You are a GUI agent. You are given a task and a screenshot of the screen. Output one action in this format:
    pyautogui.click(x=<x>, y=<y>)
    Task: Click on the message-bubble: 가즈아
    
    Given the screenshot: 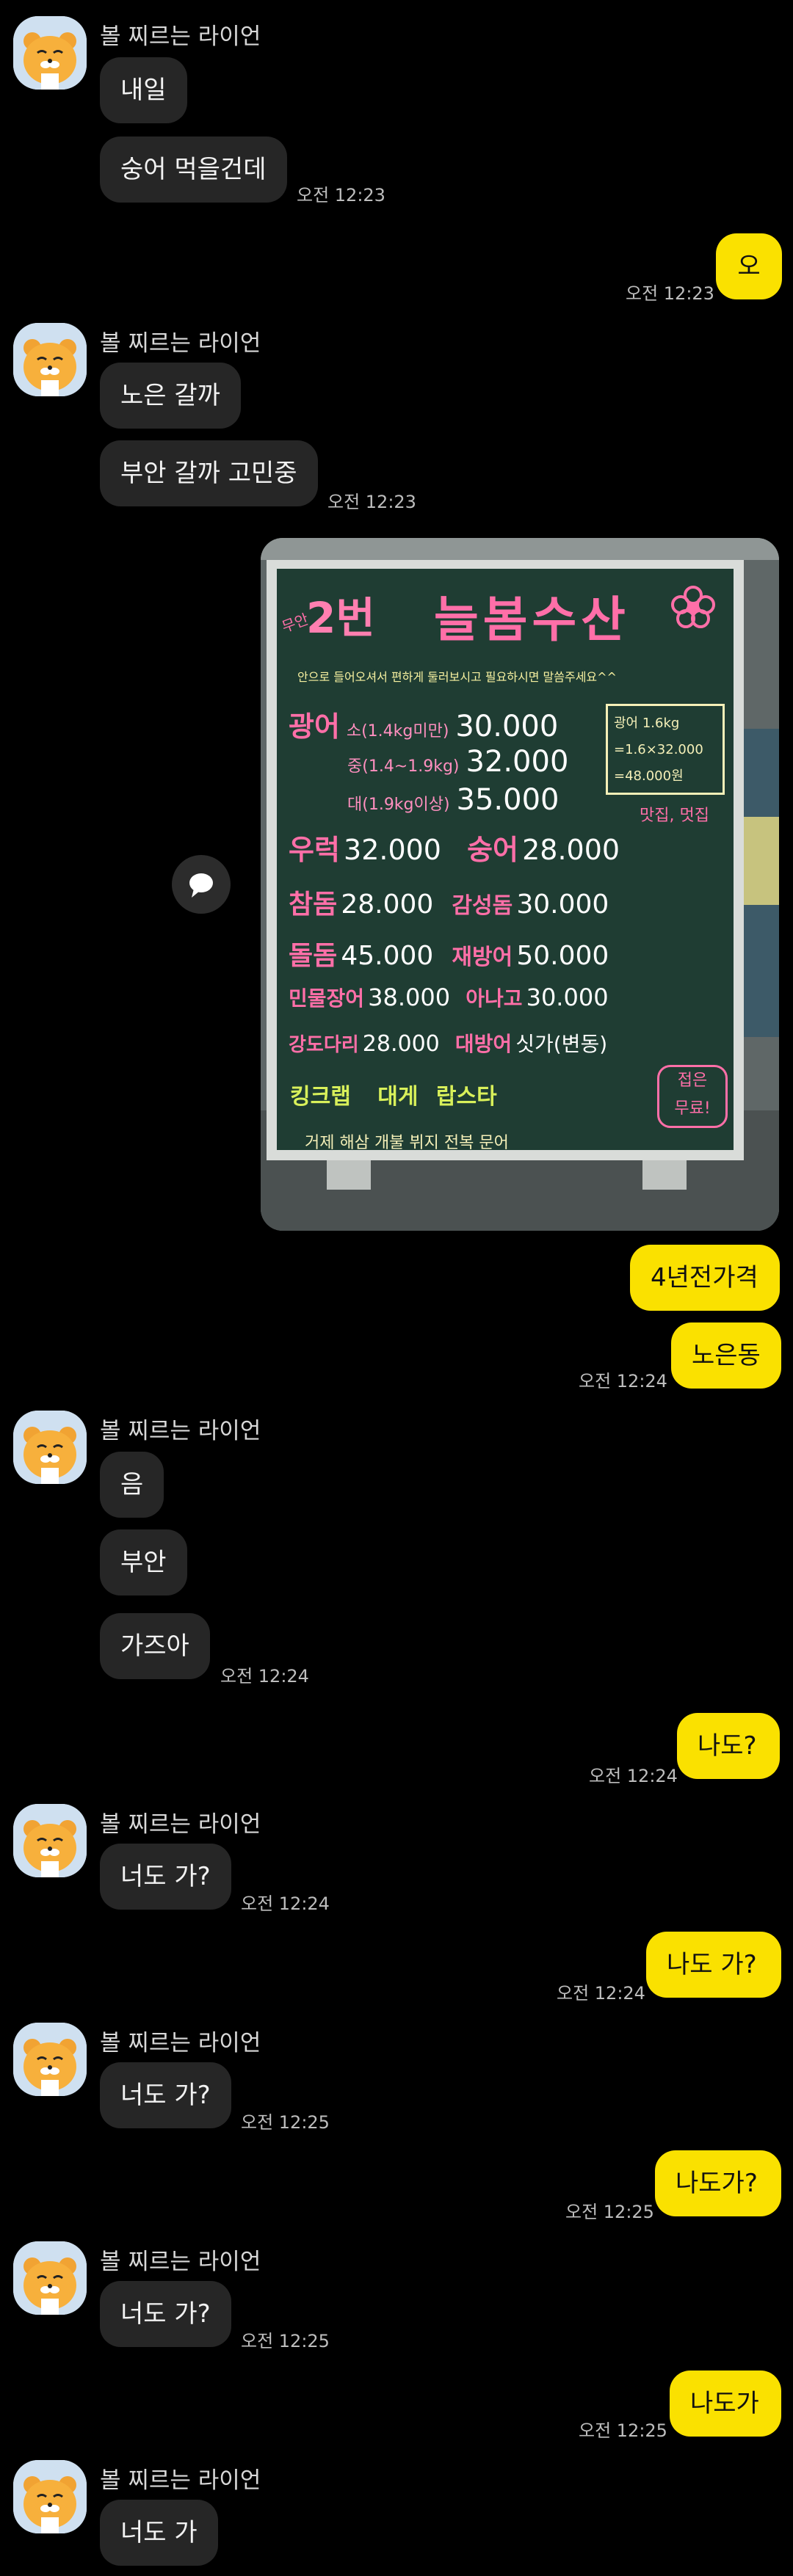 What is the action you would take?
    pyautogui.click(x=155, y=1646)
    